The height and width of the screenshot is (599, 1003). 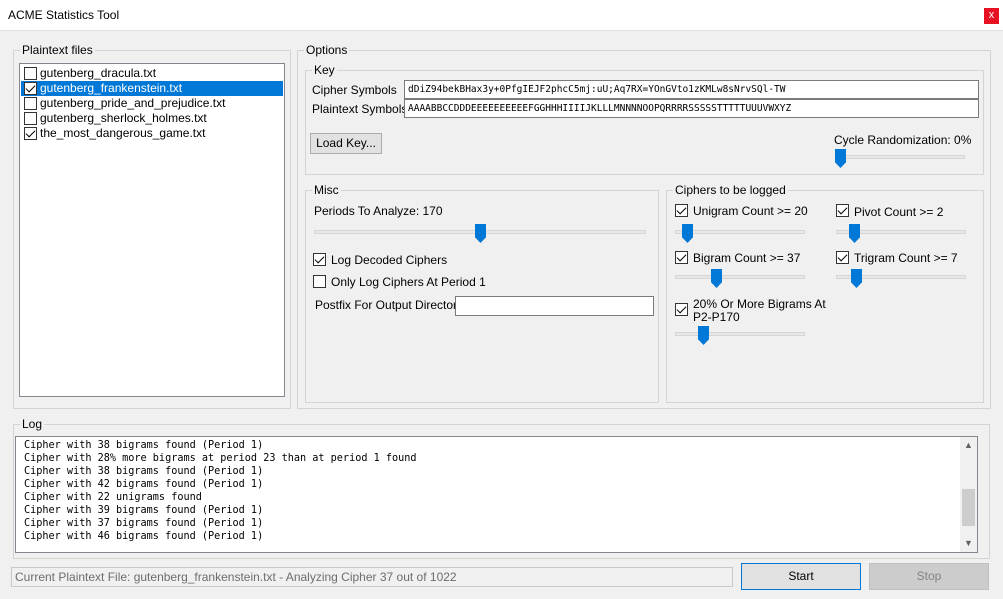 What do you see at coordinates (968, 445) in the screenshot?
I see `scroll-up-icon: ▲` at bounding box center [968, 445].